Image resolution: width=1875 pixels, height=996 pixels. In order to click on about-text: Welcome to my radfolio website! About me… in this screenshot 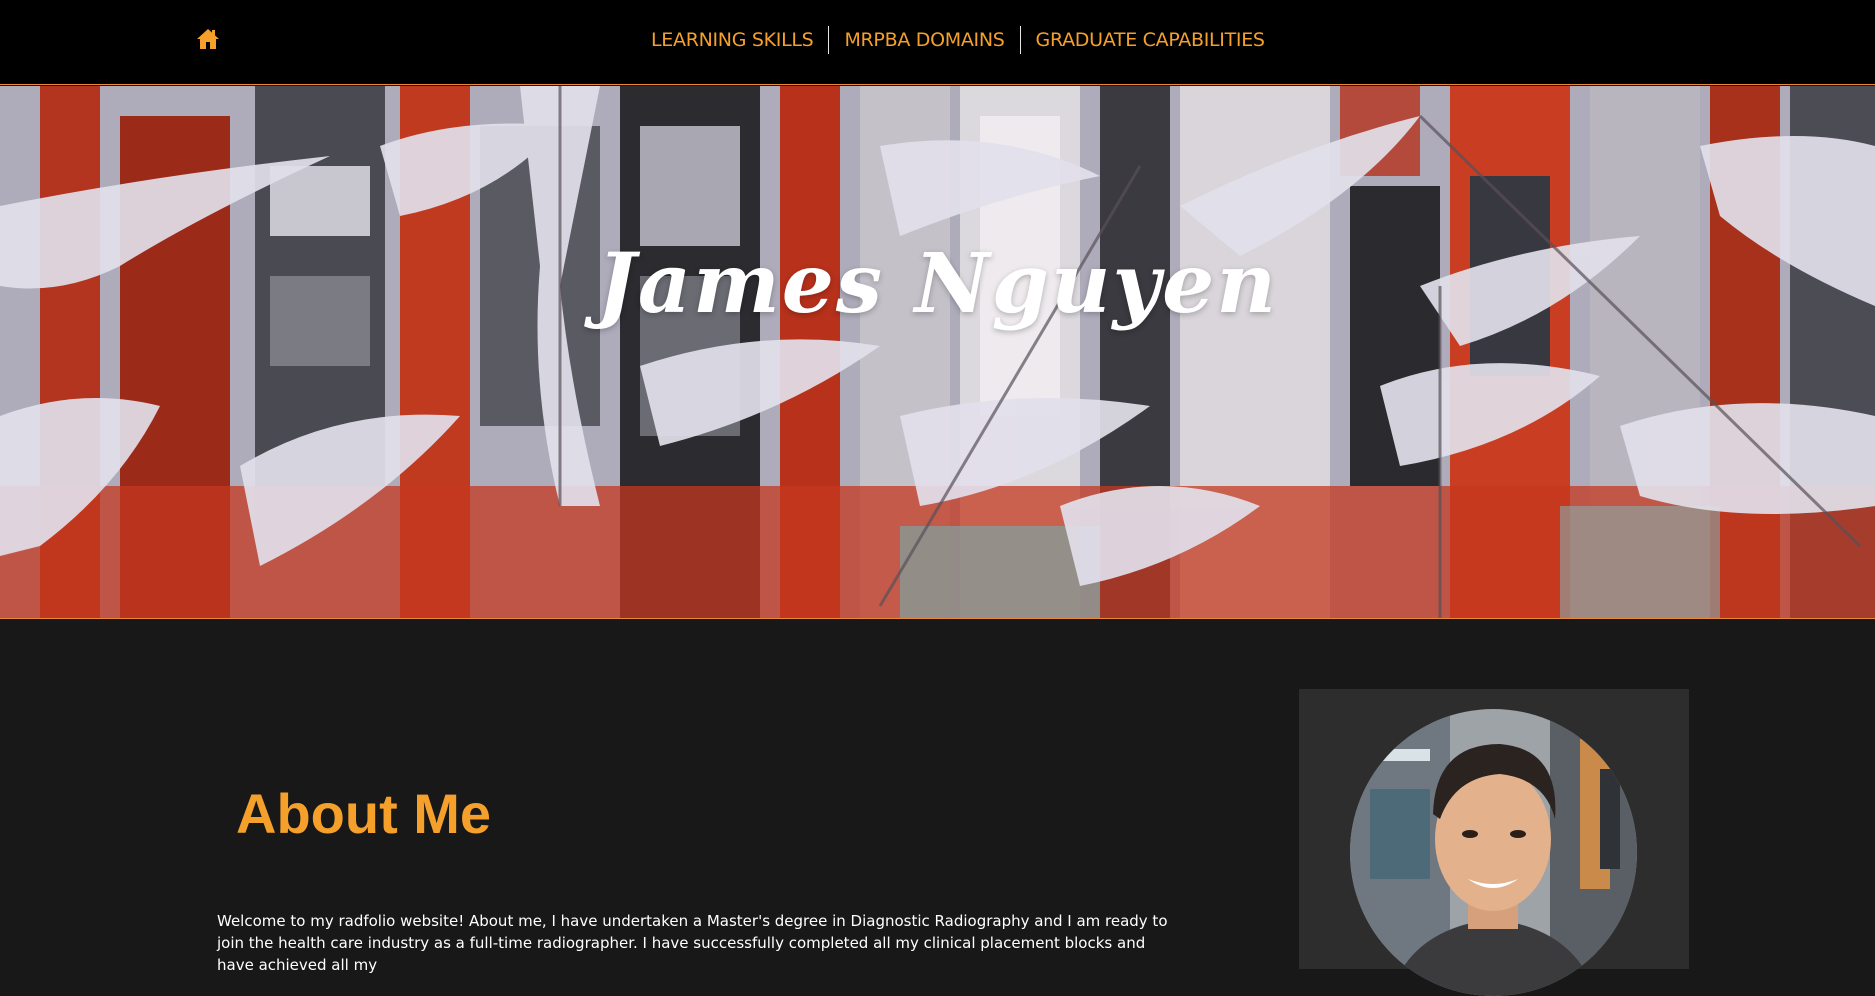, I will do `click(692, 943)`.